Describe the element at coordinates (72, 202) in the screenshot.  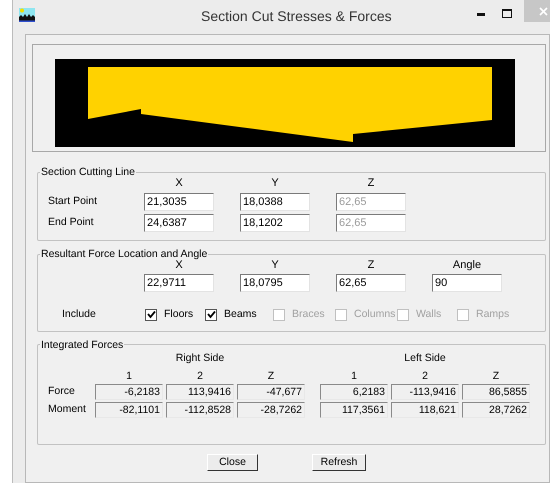
I see `row-label: Start Point` at that location.